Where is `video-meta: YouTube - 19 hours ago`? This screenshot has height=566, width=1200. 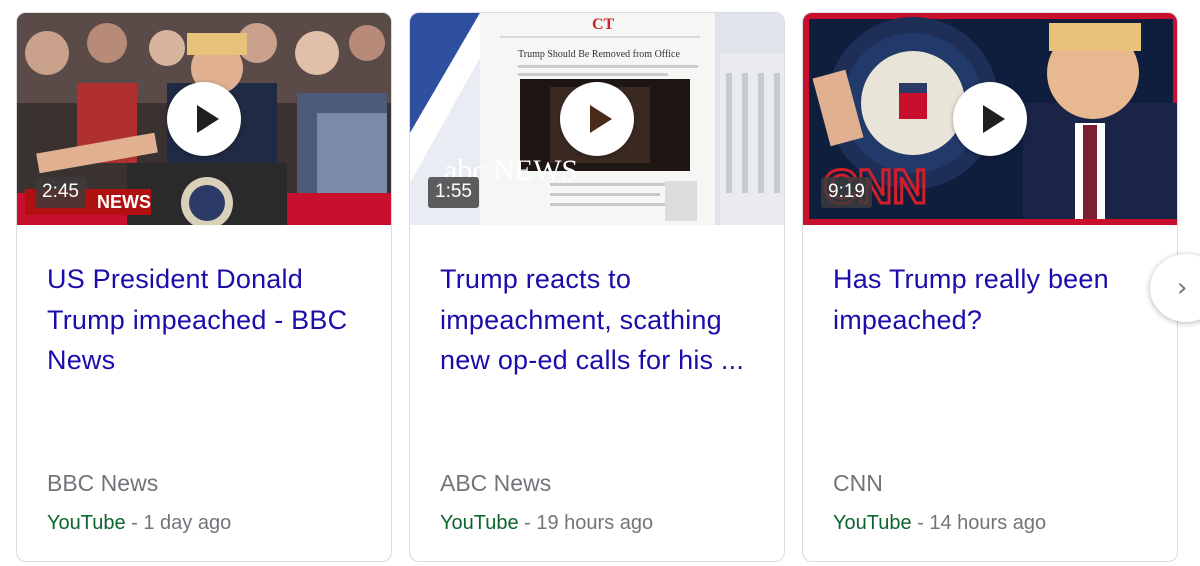 video-meta: YouTube - 19 hours ago is located at coordinates (546, 523).